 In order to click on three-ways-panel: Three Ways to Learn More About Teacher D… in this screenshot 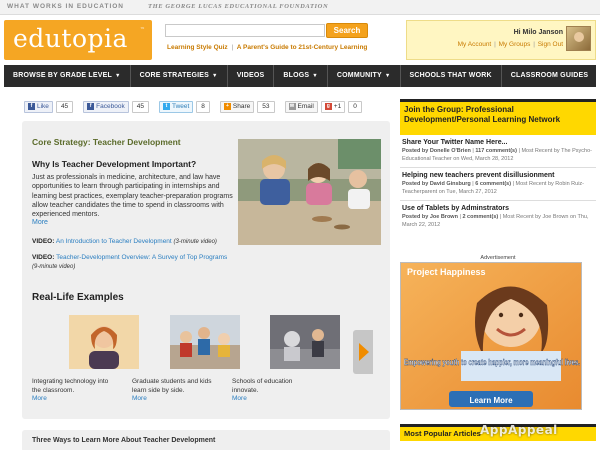, I will do `click(206, 440)`.